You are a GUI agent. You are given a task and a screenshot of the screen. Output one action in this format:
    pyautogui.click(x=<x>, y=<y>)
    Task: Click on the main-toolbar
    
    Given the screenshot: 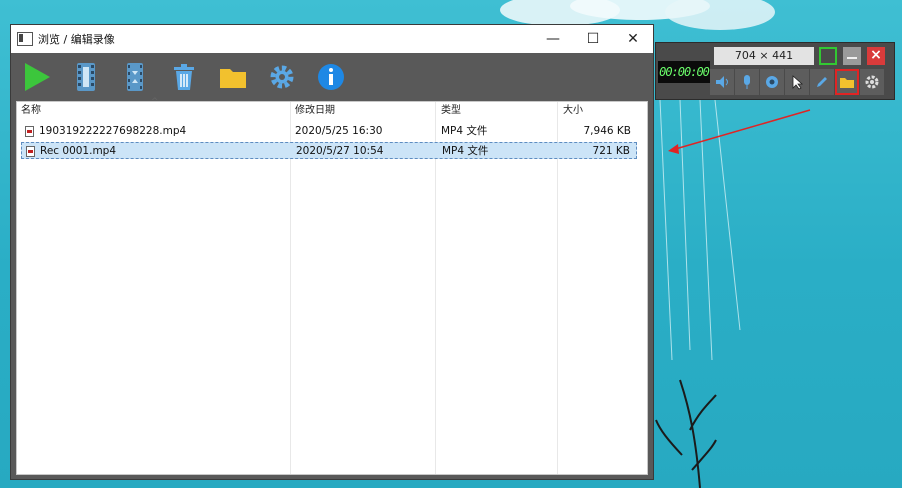 What is the action you would take?
    pyautogui.click(x=332, y=77)
    